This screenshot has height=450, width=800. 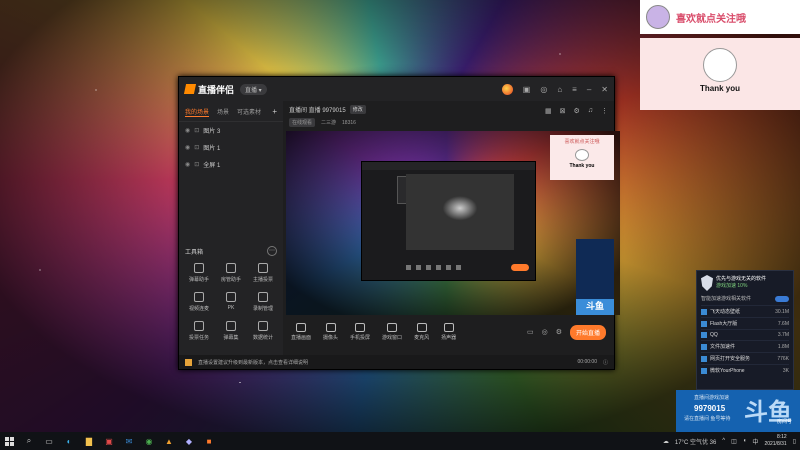 What do you see at coordinates (605, 362) in the screenshot?
I see `info-icon: ⓘ` at bounding box center [605, 362].